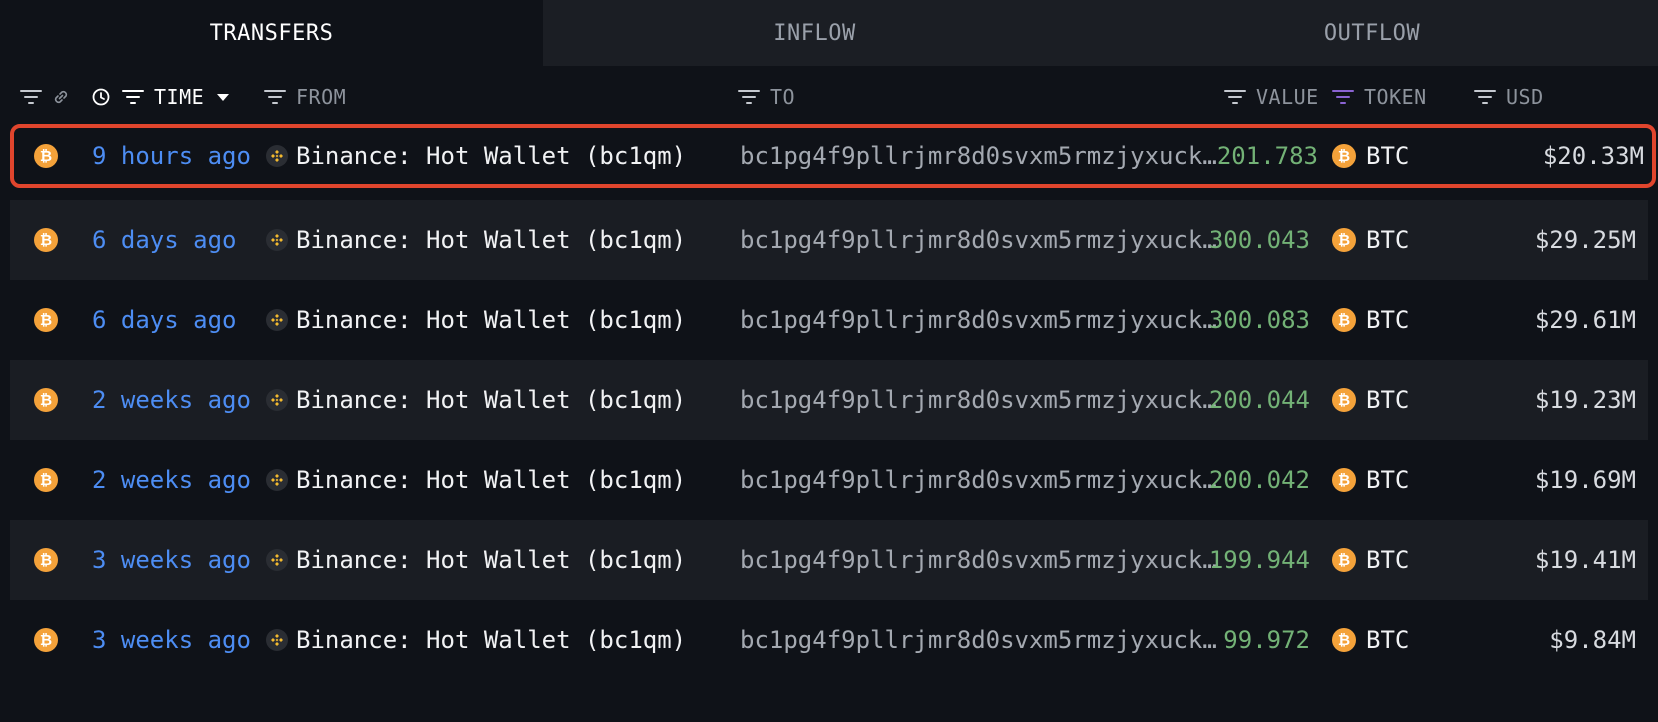 This screenshot has width=1658, height=722. I want to click on value-amount: 300.083, so click(1259, 320).